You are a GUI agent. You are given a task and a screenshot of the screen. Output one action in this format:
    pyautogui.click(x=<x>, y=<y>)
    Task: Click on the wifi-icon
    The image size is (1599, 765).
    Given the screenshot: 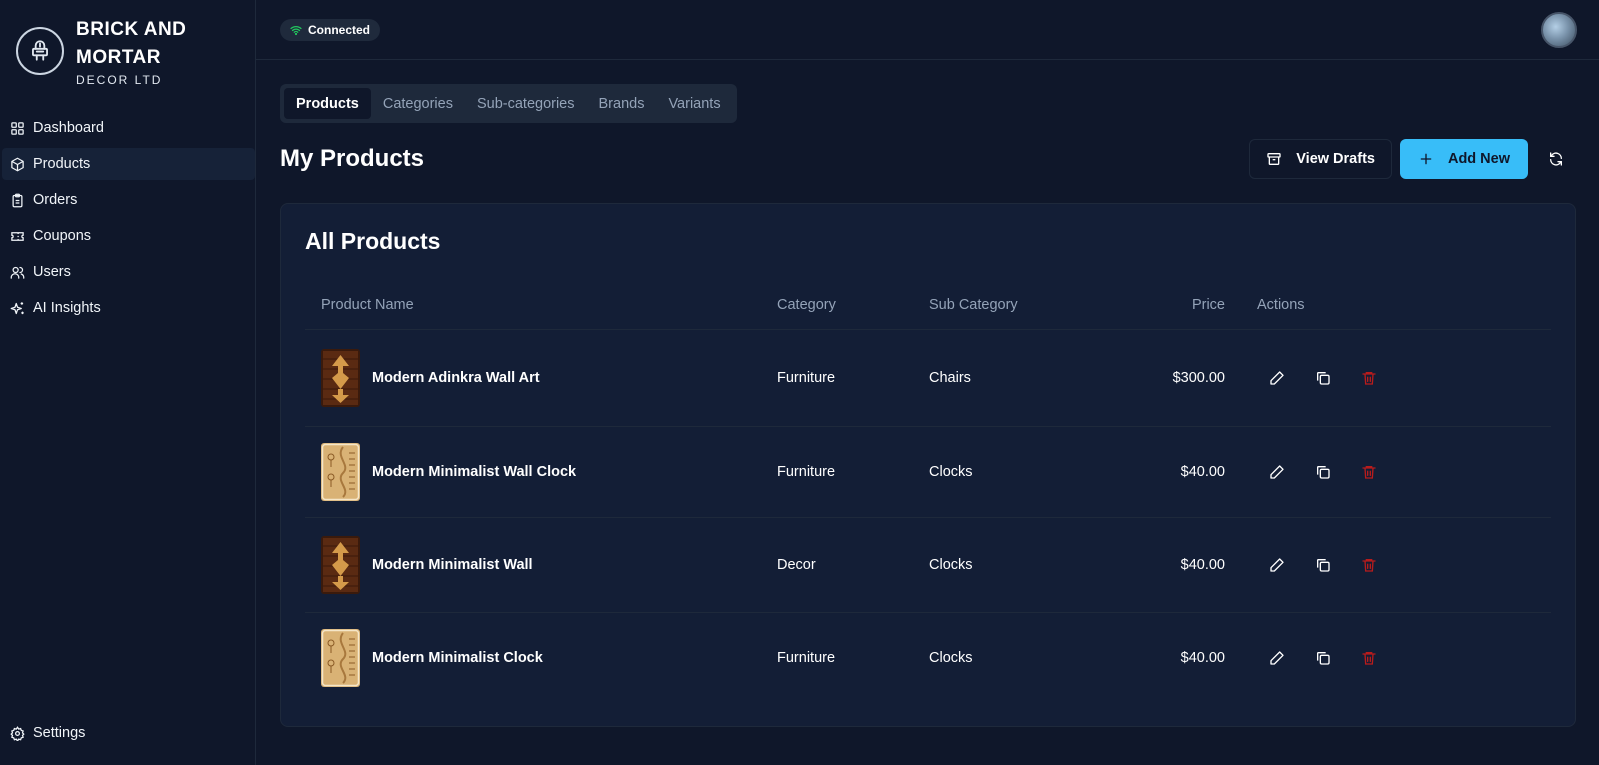 What is the action you would take?
    pyautogui.click(x=296, y=31)
    